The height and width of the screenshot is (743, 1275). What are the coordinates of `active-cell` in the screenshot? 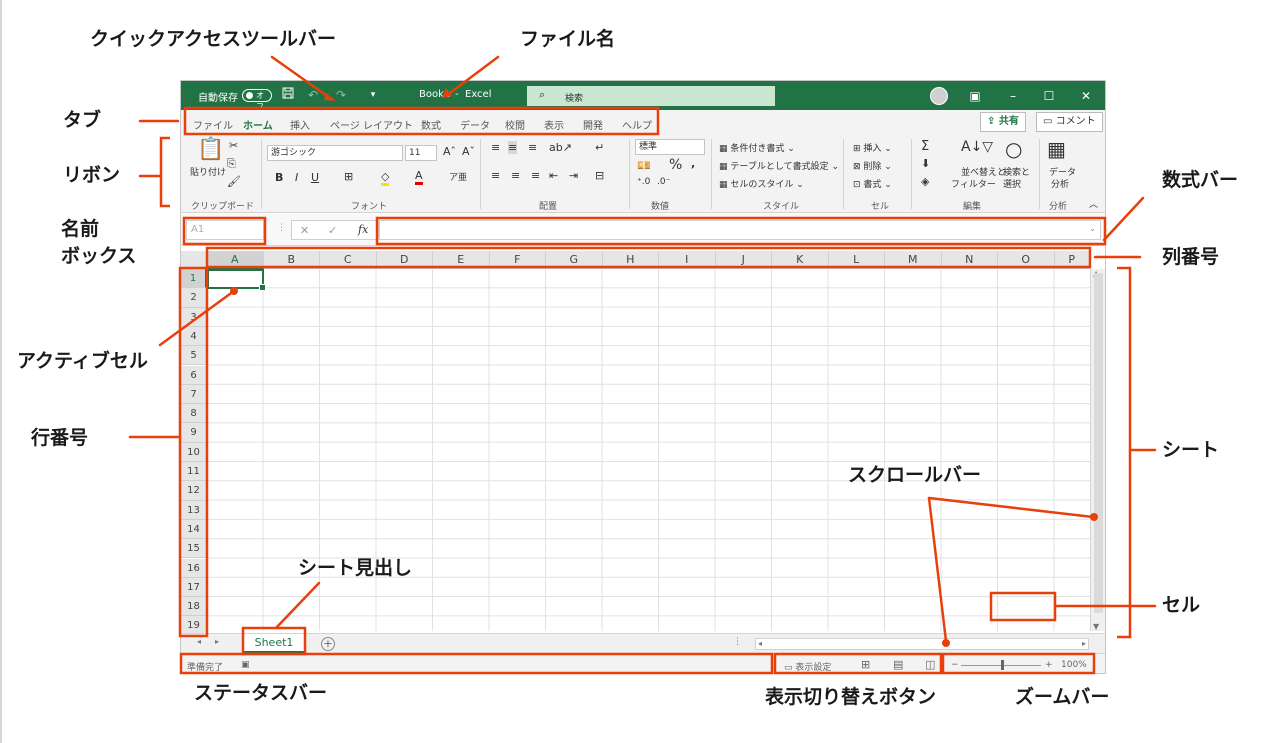 It's located at (236, 280).